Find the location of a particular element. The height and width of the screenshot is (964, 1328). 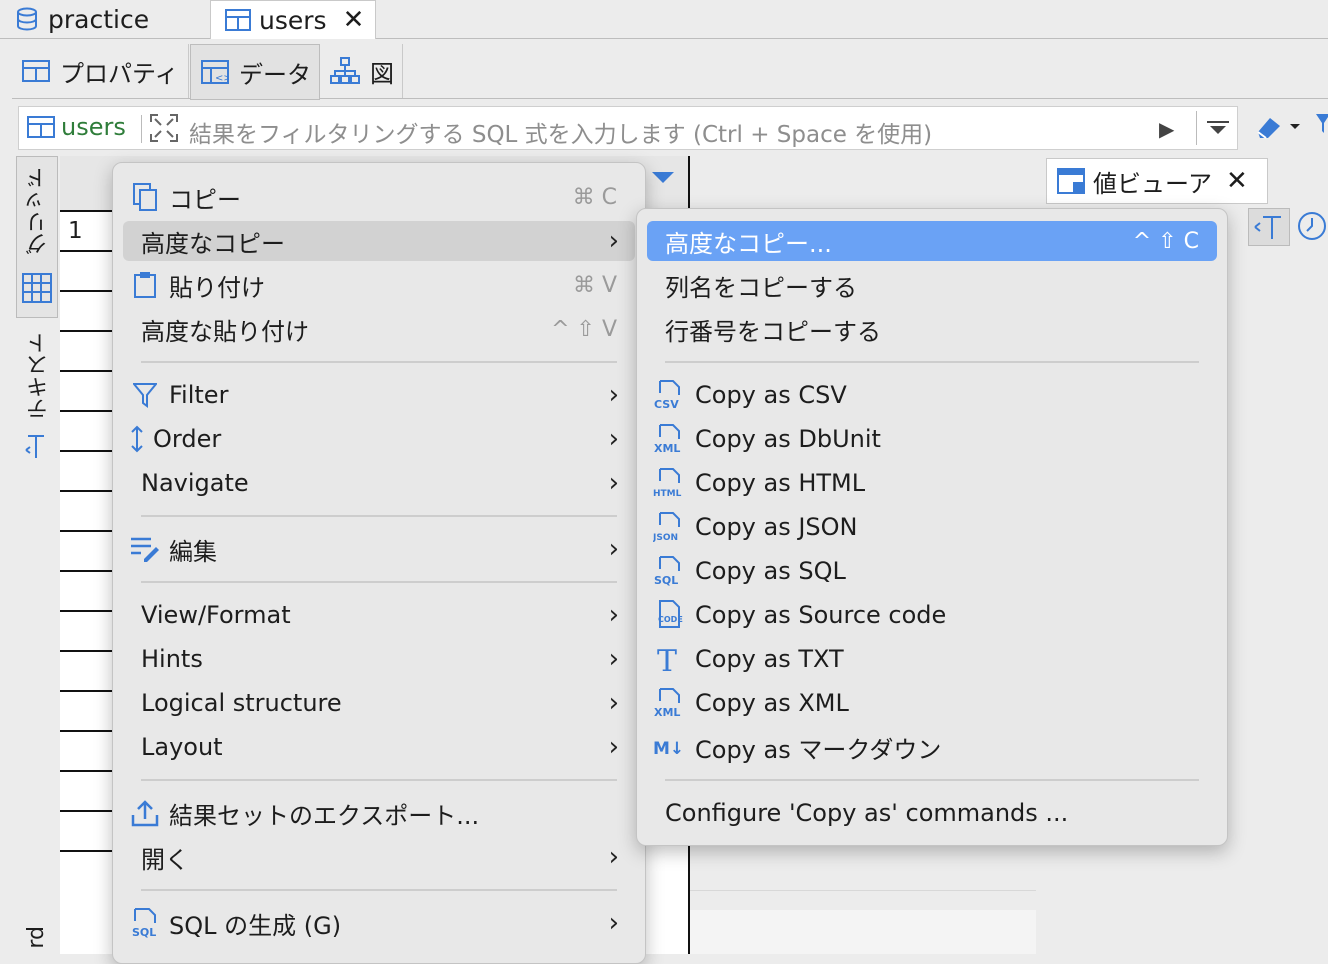

menu-item-label: Copy as DbUnit is located at coordinates (788, 439).